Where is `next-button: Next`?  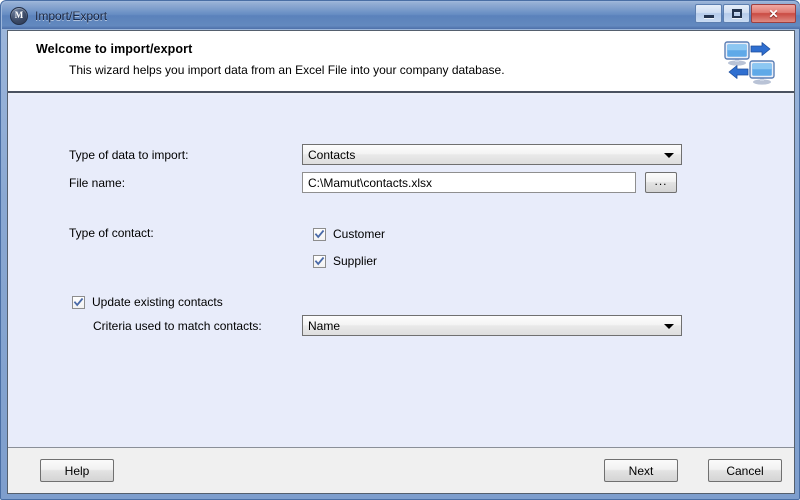
next-button: Next is located at coordinates (641, 470).